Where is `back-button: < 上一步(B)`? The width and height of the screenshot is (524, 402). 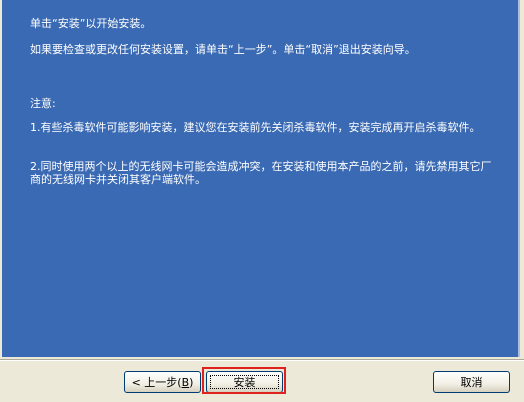
back-button: < 上一步(B) is located at coordinates (162, 382).